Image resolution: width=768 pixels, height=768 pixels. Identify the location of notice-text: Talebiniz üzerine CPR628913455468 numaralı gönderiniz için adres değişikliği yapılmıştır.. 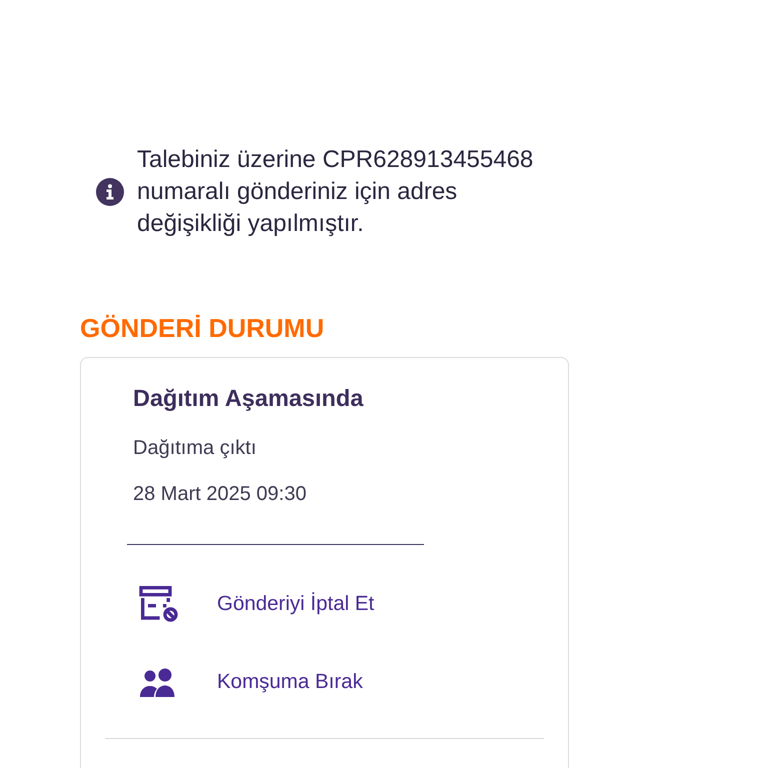
(335, 192).